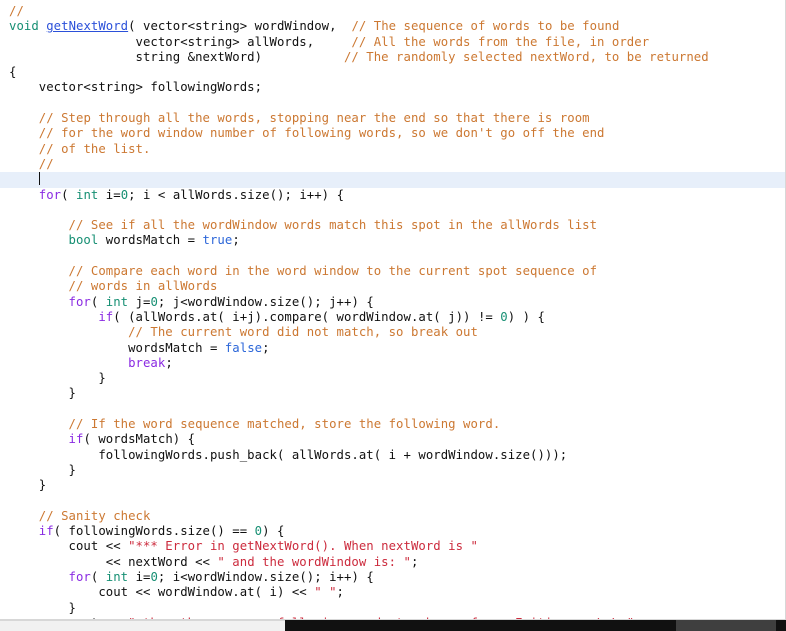 The height and width of the screenshot is (631, 786). I want to click on code-token-pln: ) {, so click(273, 531).